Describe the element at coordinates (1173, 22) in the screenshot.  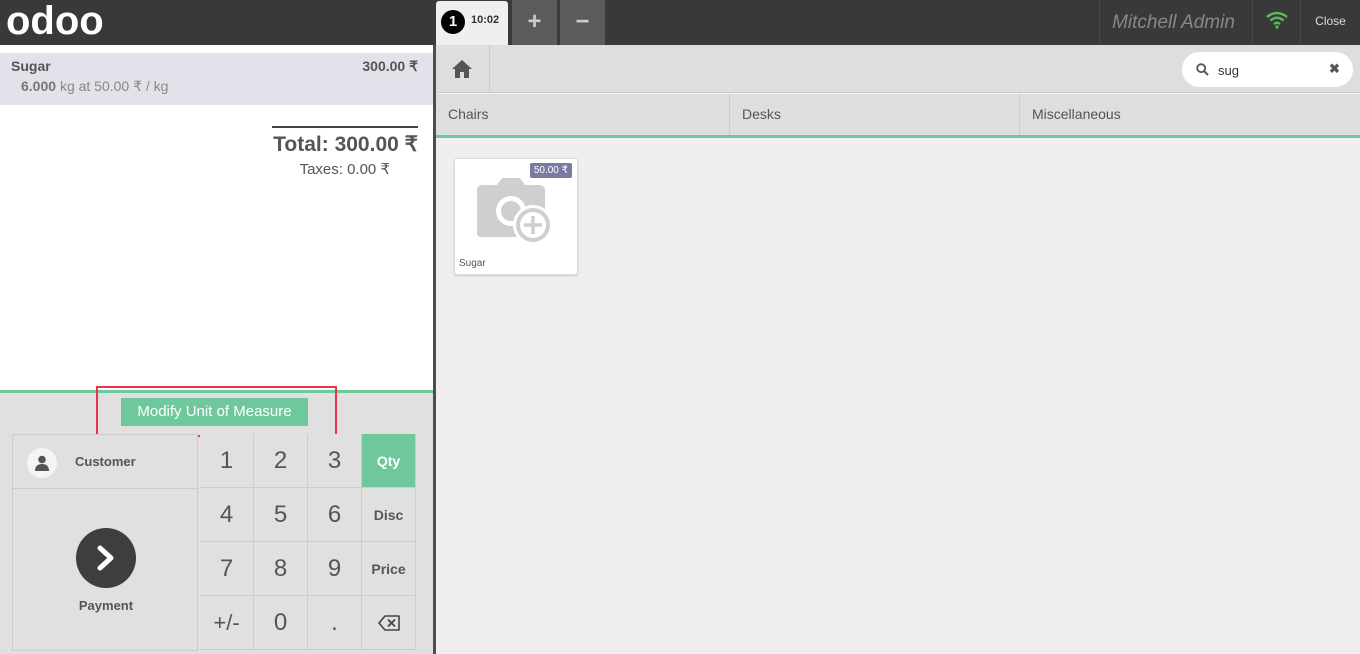
I see `username: Mitchell Admin` at that location.